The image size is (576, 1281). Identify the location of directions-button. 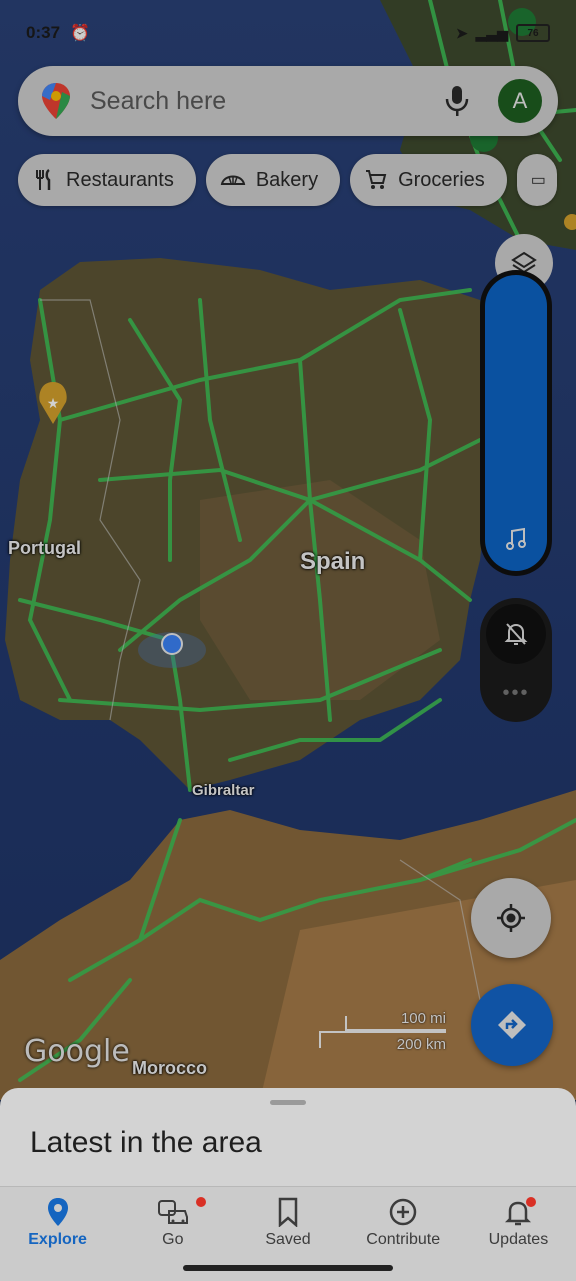
(512, 1025).